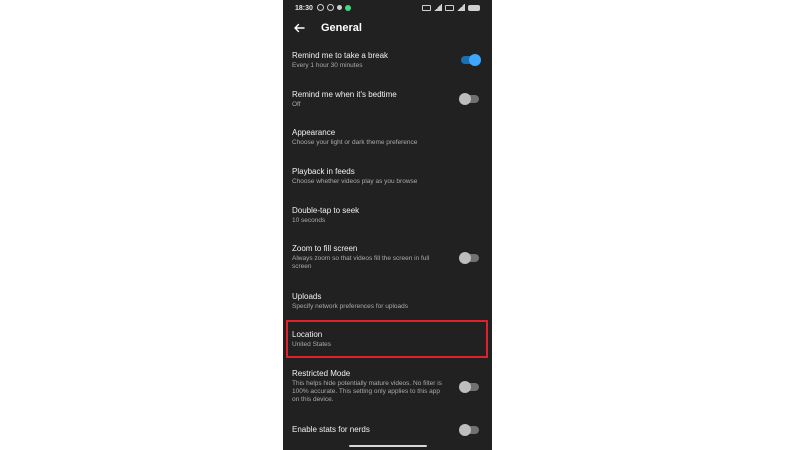 This screenshot has width=800, height=450. Describe the element at coordinates (348, 7) in the screenshot. I see `active-indicator-icon` at that location.